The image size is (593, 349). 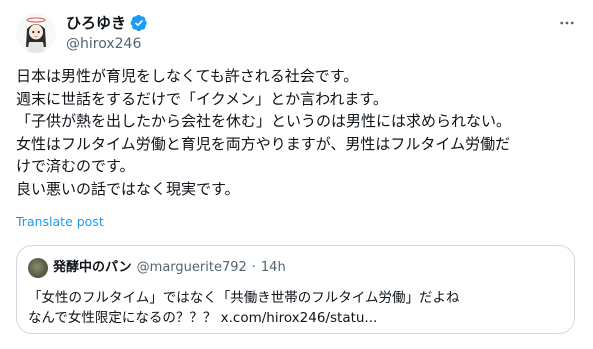 What do you see at coordinates (128, 188) in the screenshot?
I see `tweet-line: 良い悪いの話ではなく現実です。` at bounding box center [128, 188].